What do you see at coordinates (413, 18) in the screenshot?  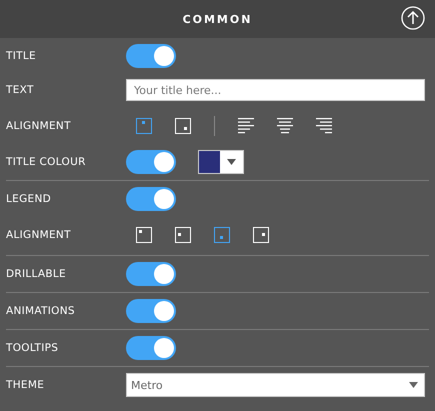 I see `arrow-up-icon` at bounding box center [413, 18].